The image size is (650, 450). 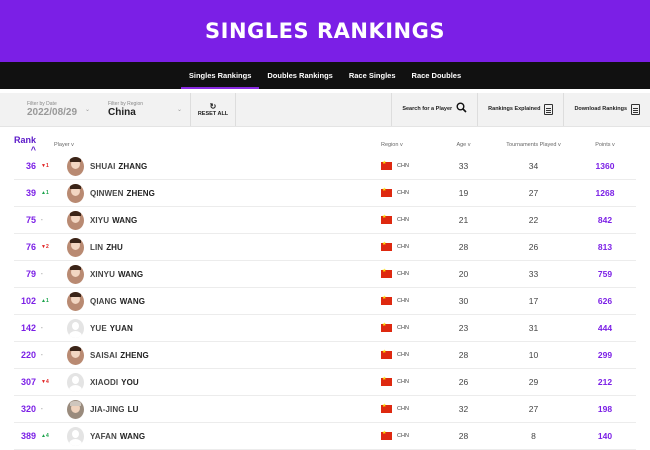 What do you see at coordinates (114, 409) in the screenshot?
I see `player-name: JIA-JING LU` at bounding box center [114, 409].